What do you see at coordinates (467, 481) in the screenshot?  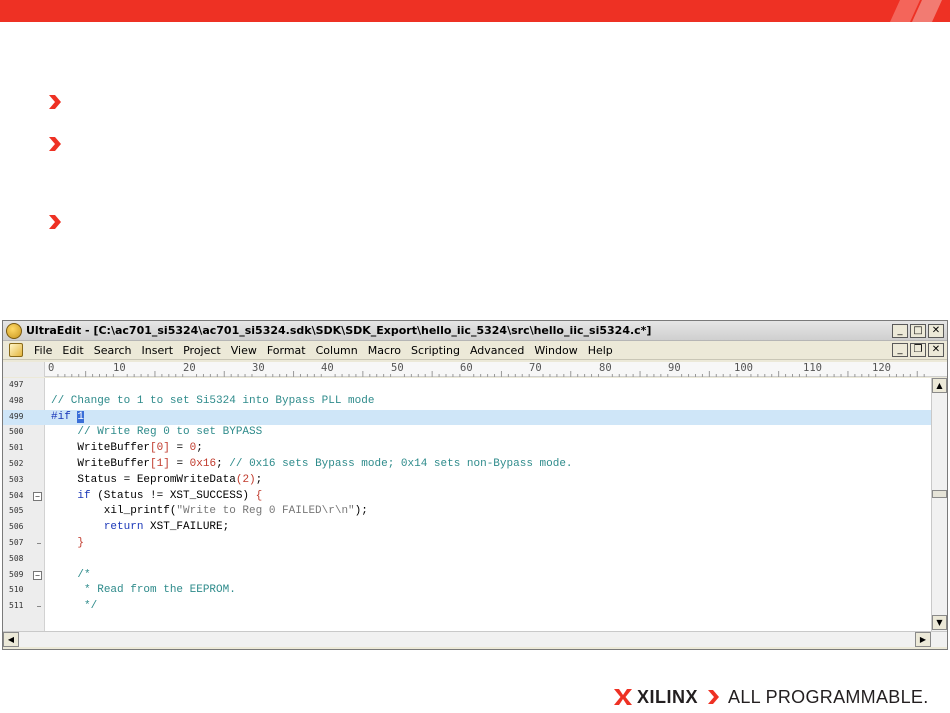 I see `code-line: 503 Status = EepromWriteData(2);` at bounding box center [467, 481].